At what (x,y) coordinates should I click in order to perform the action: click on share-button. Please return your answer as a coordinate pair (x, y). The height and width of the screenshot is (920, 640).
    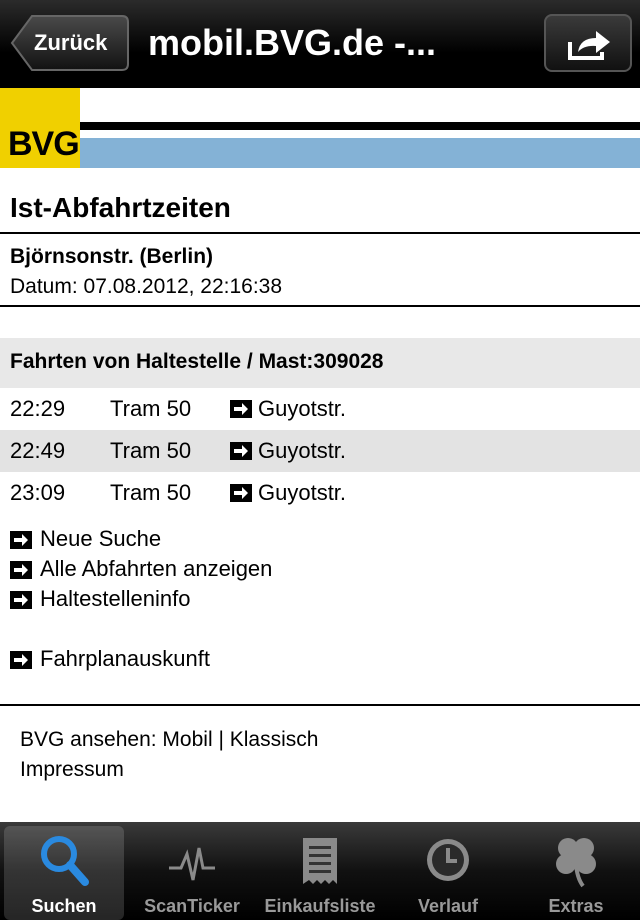
    Looking at the image, I should click on (588, 43).